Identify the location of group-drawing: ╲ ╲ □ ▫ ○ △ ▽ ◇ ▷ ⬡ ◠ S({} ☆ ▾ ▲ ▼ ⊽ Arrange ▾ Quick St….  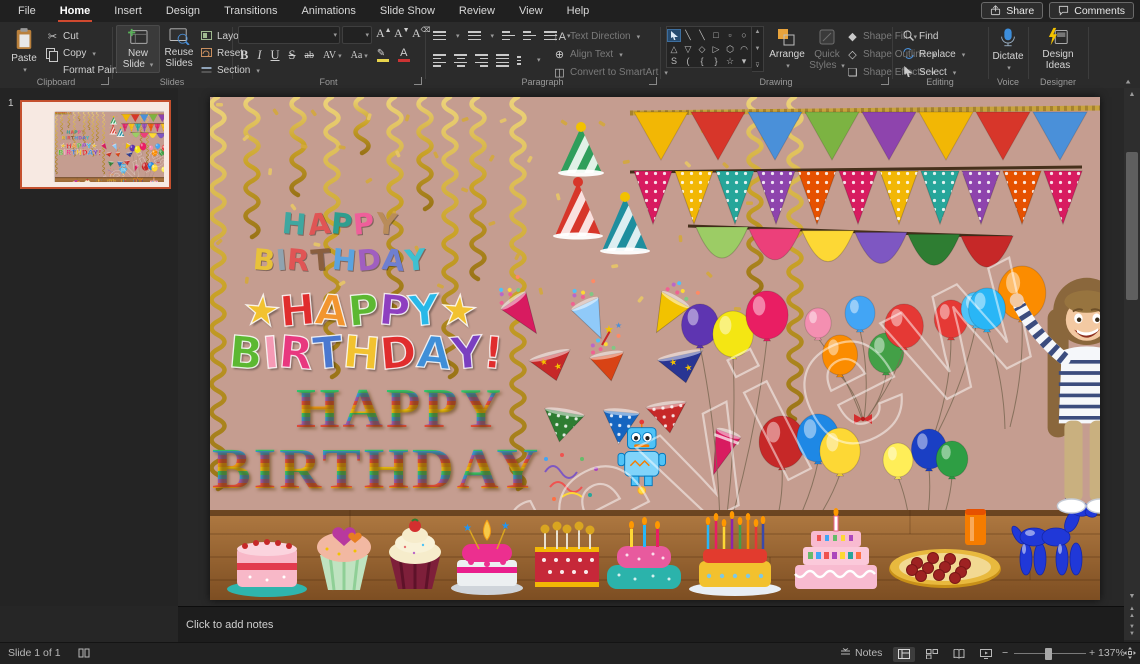
(798, 55).